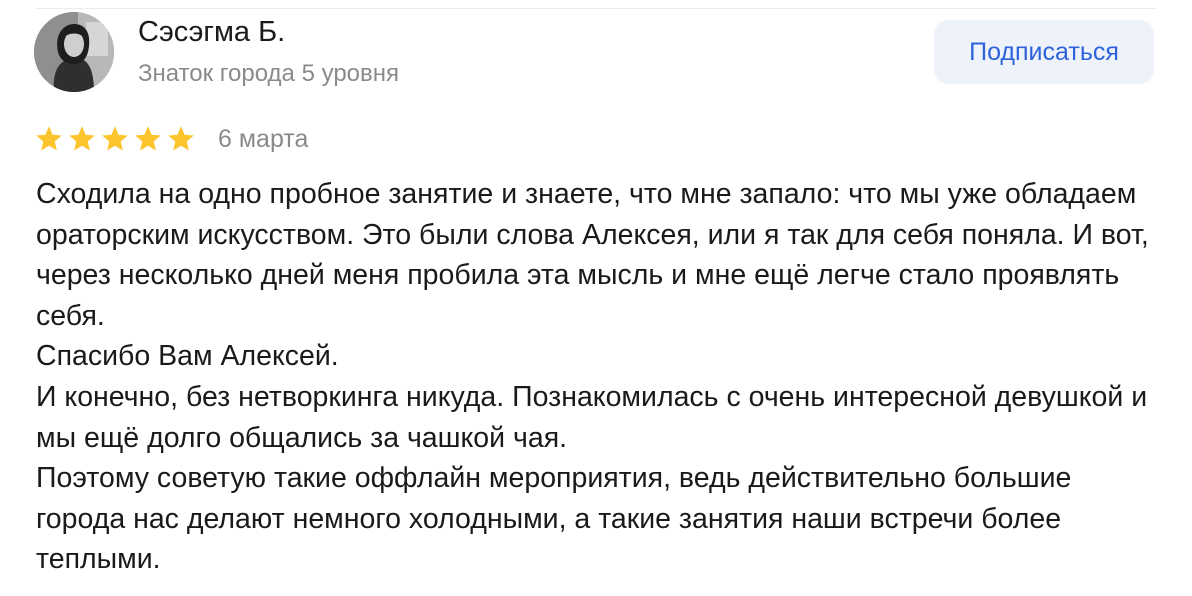 This screenshot has height=596, width=1192. I want to click on rating-stars, so click(115, 139).